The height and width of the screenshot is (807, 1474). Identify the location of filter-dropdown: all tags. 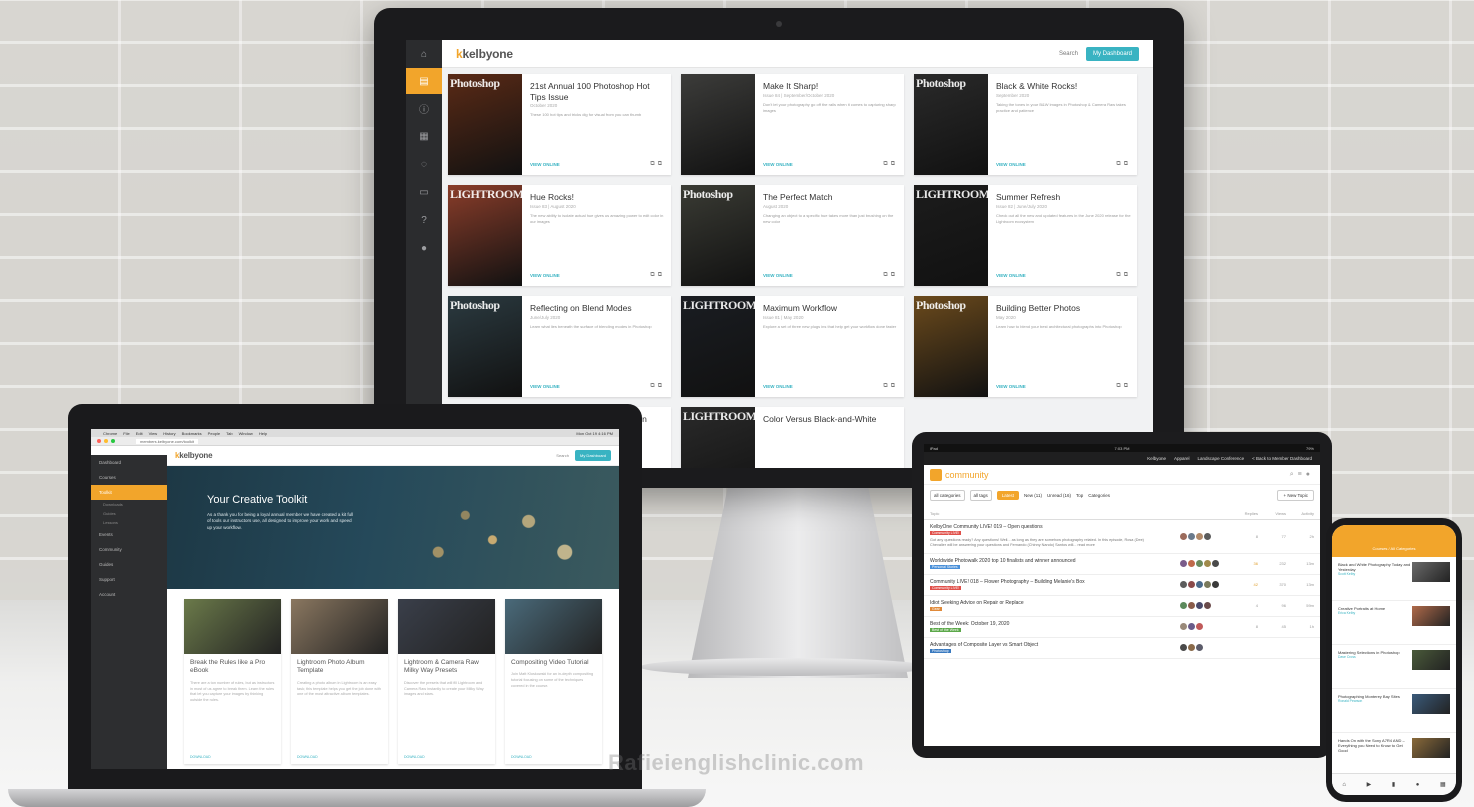
(980, 495).